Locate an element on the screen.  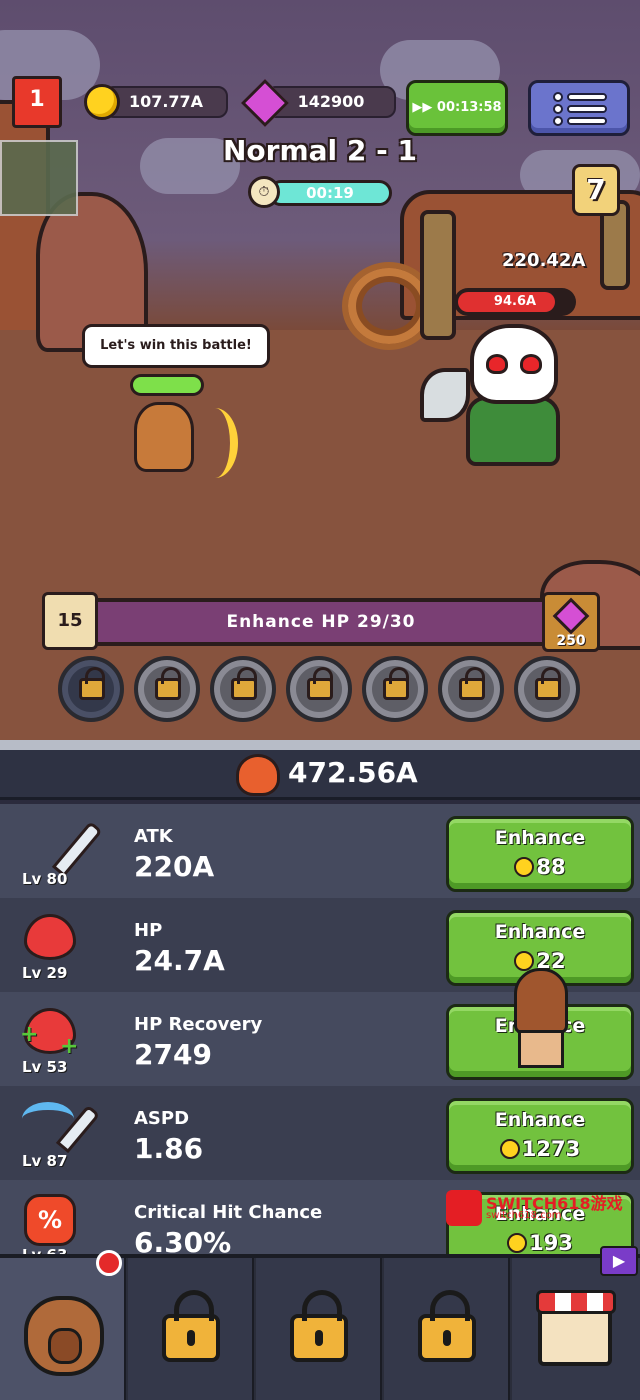
quest-text: Enhance HP 29/30 is located at coordinates (321, 622).